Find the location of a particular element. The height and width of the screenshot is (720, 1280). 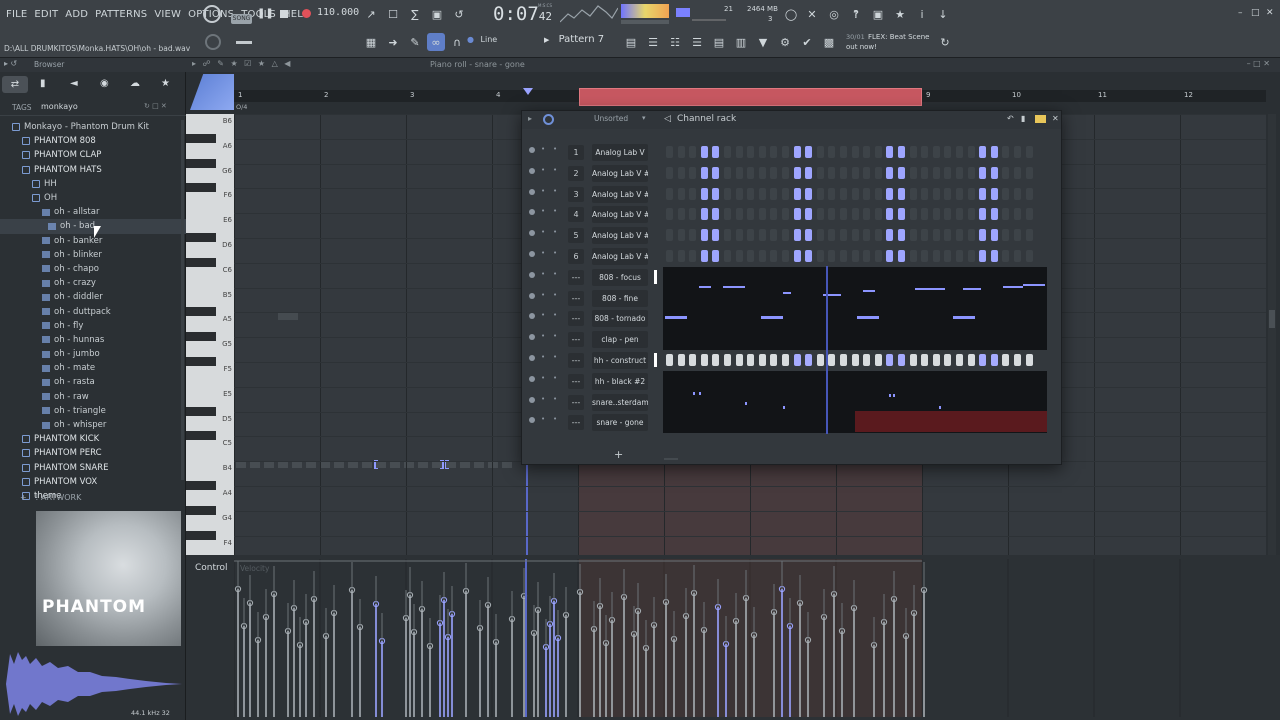

news-line1: FLEX: Beat Scene is located at coordinates (898, 37).